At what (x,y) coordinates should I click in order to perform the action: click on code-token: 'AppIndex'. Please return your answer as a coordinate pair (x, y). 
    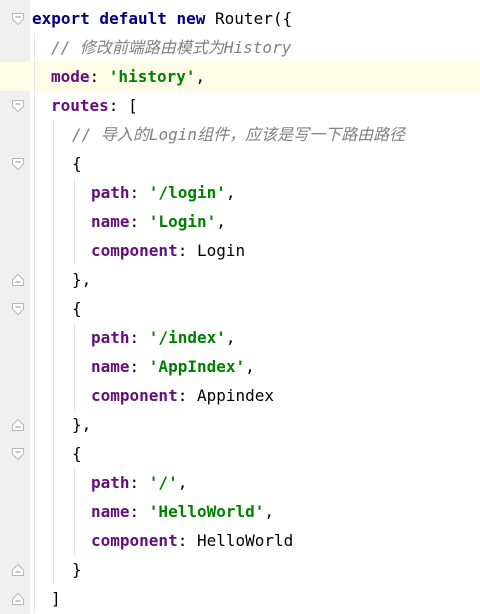
    Looking at the image, I should click on (197, 366).